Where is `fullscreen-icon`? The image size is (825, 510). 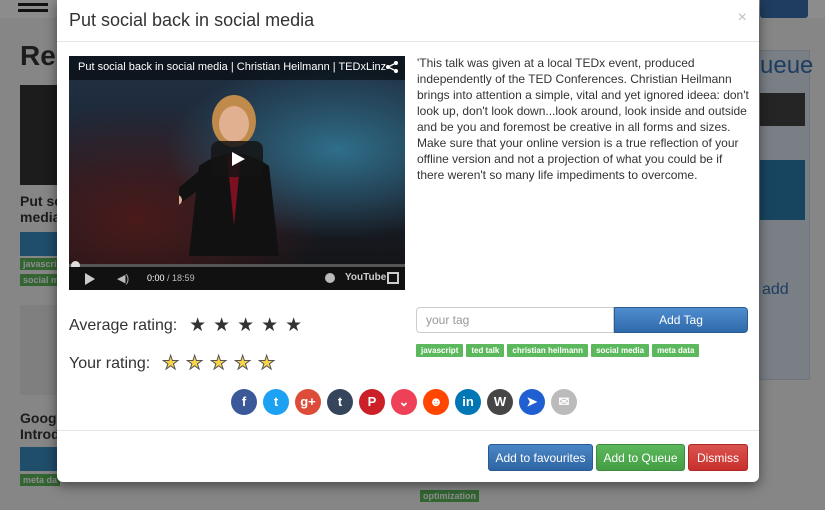
fullscreen-icon is located at coordinates (393, 278).